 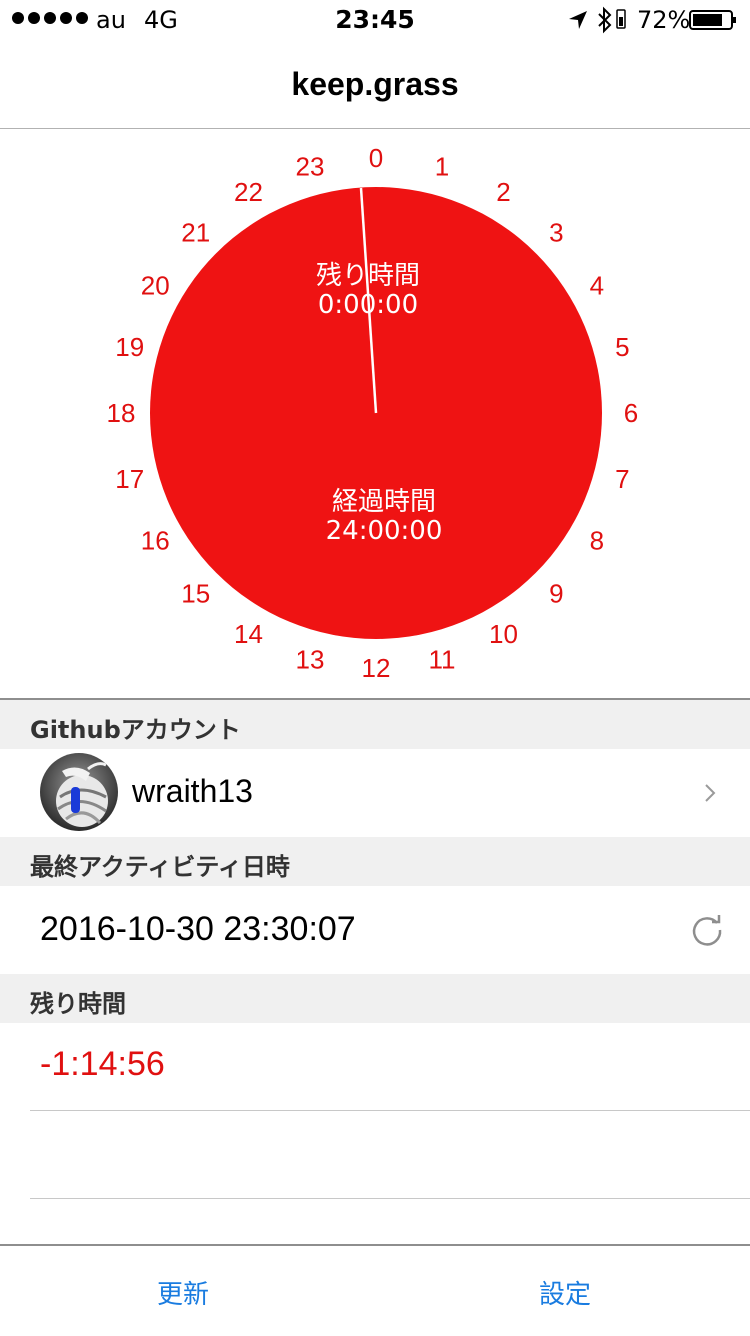 What do you see at coordinates (310, 167) in the screenshot?
I see `hour-label-23: 23` at bounding box center [310, 167].